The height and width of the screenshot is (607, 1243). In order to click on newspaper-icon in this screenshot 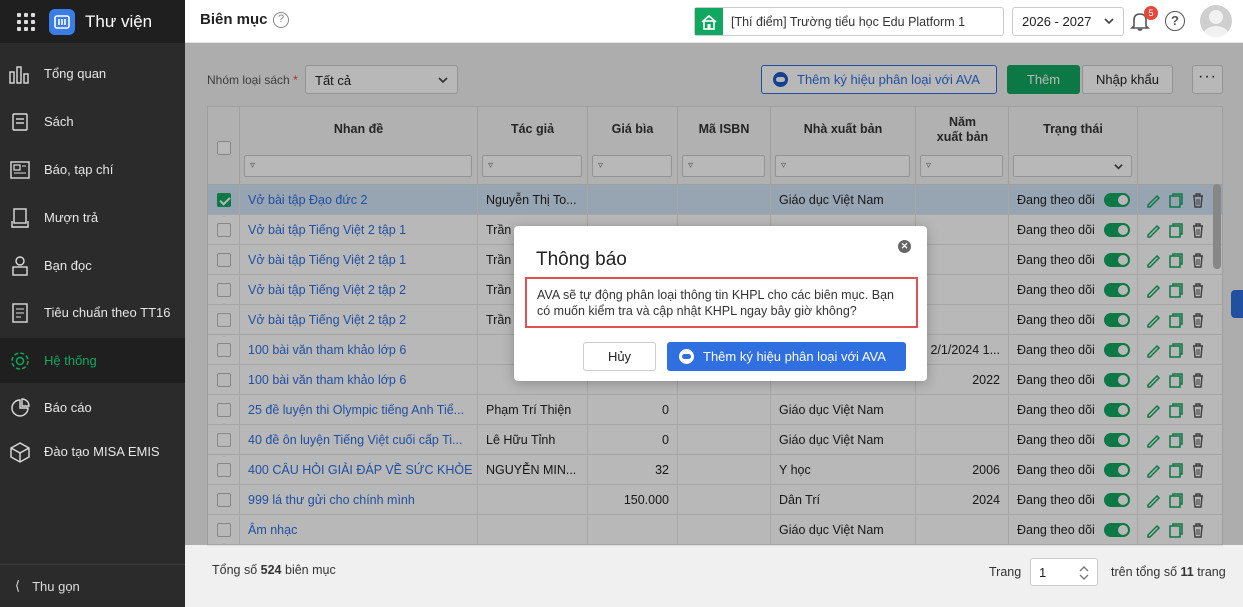, I will do `click(20, 170)`.